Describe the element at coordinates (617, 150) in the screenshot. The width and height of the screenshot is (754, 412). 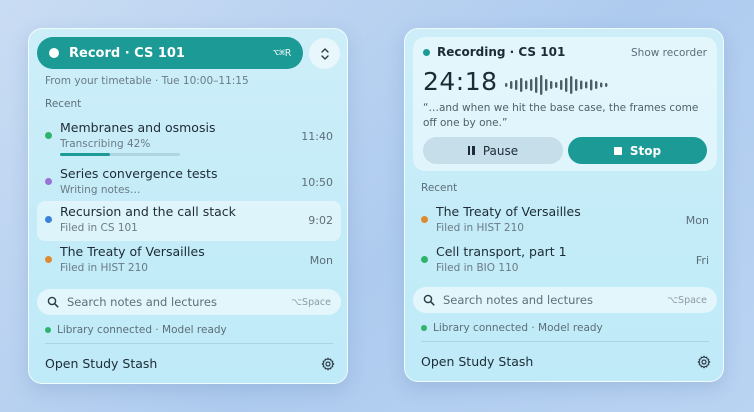
I see `stop-icon` at that location.